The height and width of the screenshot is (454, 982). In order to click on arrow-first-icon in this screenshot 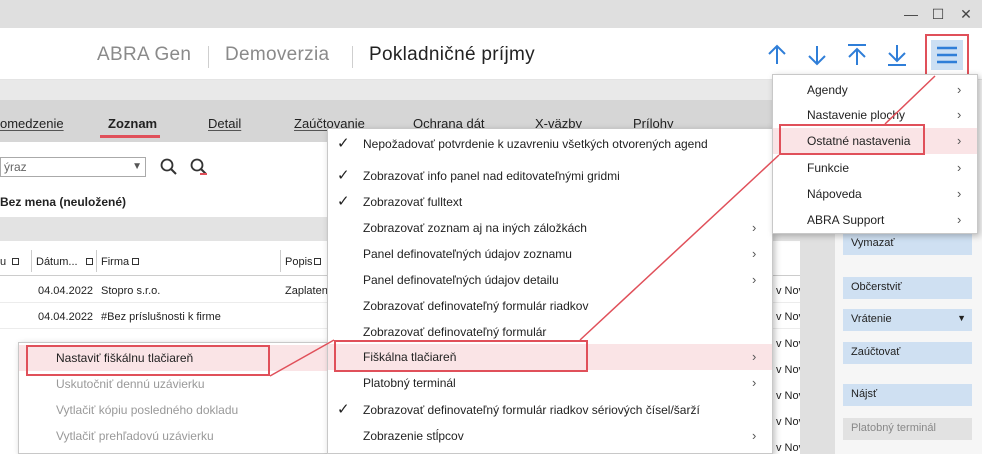, I will do `click(857, 55)`.